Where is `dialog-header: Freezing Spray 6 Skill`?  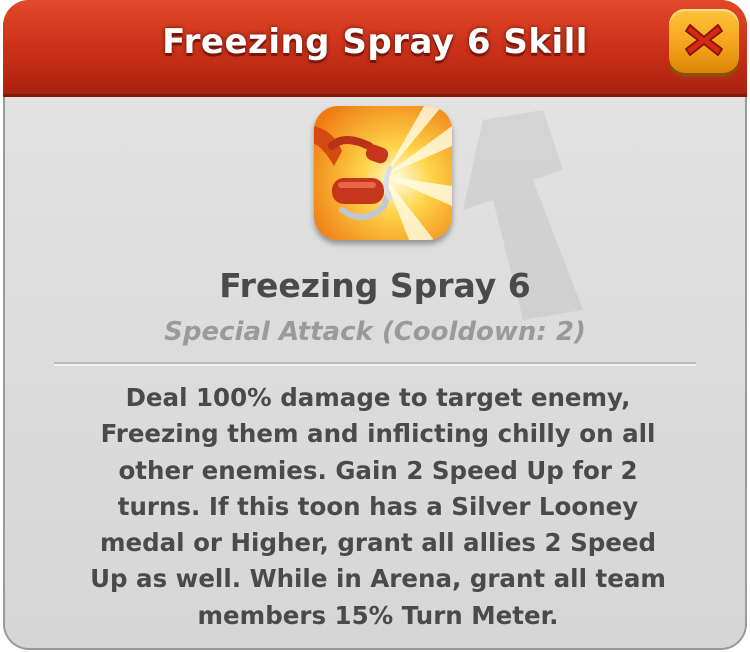 dialog-header: Freezing Spray 6 Skill is located at coordinates (375, 47).